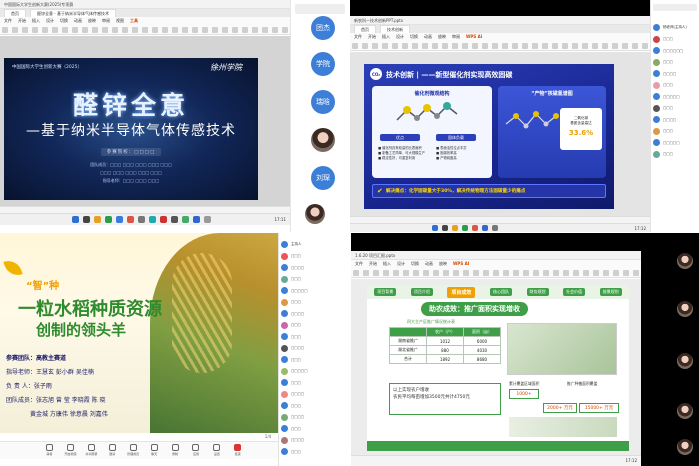 Image resolution: width=699 pixels, height=466 pixels. Describe the element at coordinates (22, 20) in the screenshot. I see `q1-menu-home: 开始` at that location.